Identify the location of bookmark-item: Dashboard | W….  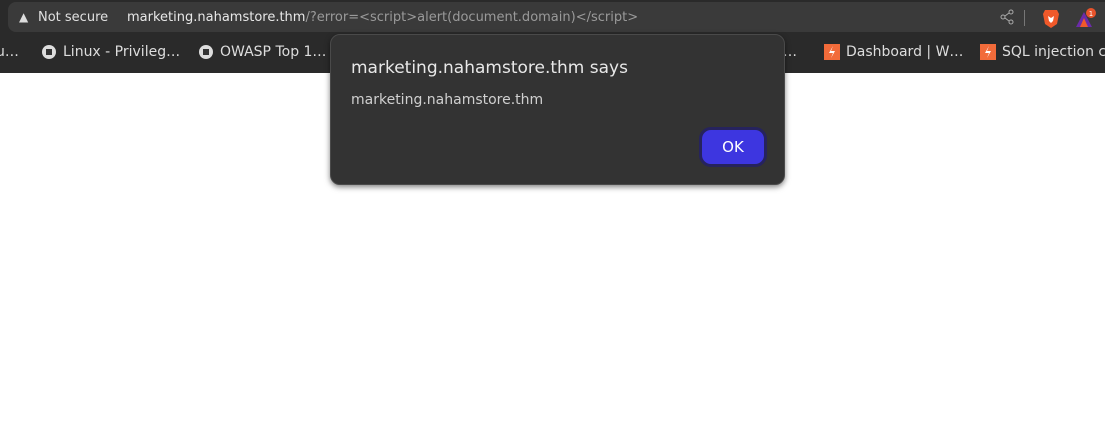
(893, 52).